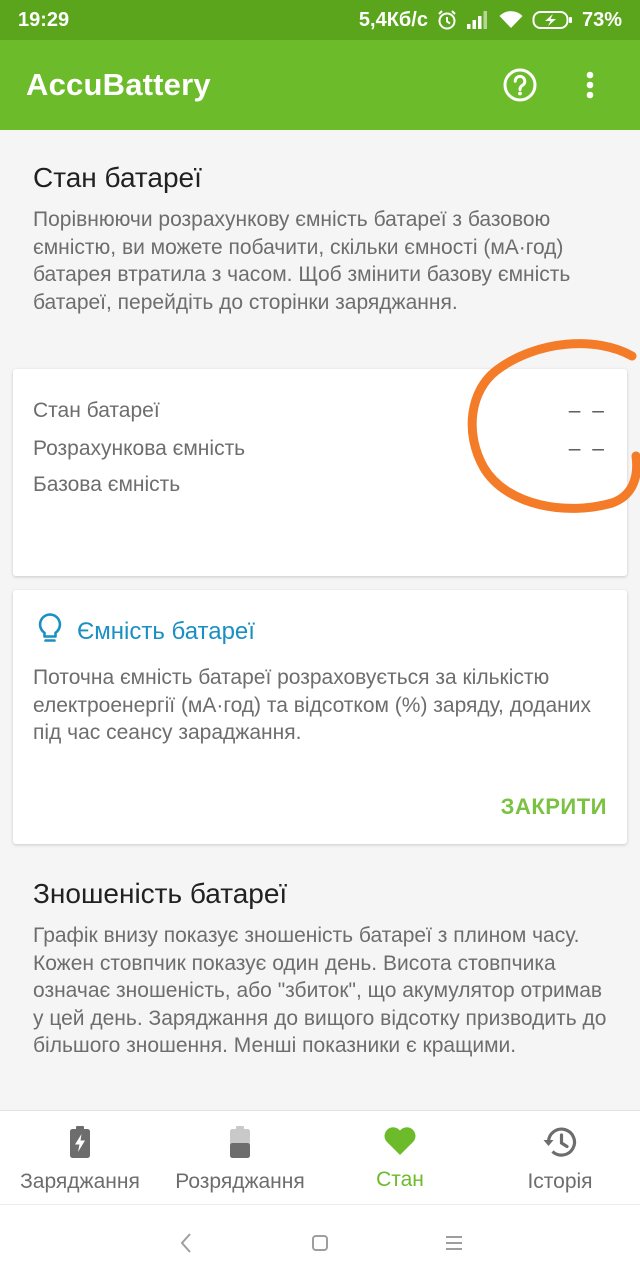  Describe the element at coordinates (560, 1144) in the screenshot. I see `history-icon` at that location.